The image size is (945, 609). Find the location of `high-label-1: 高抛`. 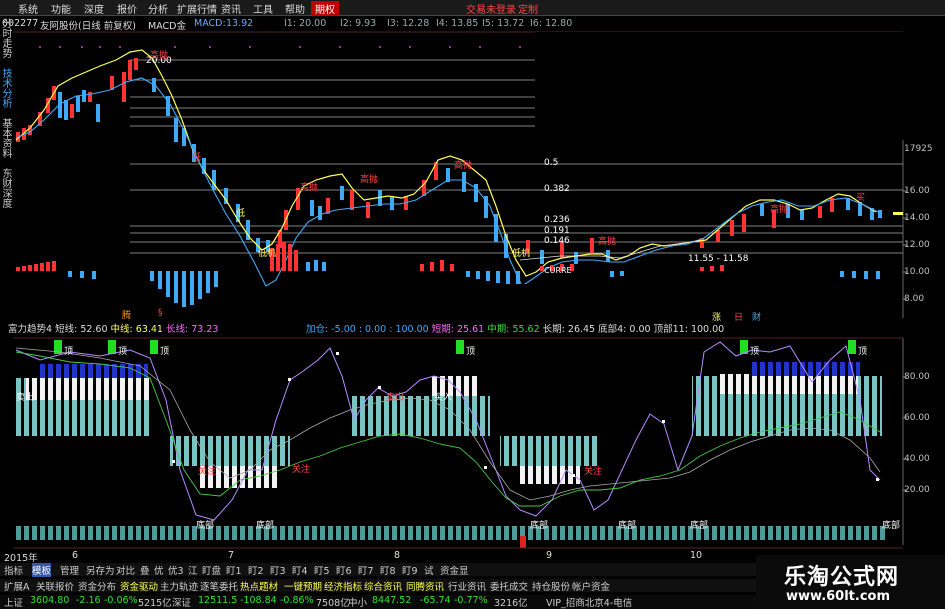

high-label-1: 高抛 is located at coordinates (159, 56).